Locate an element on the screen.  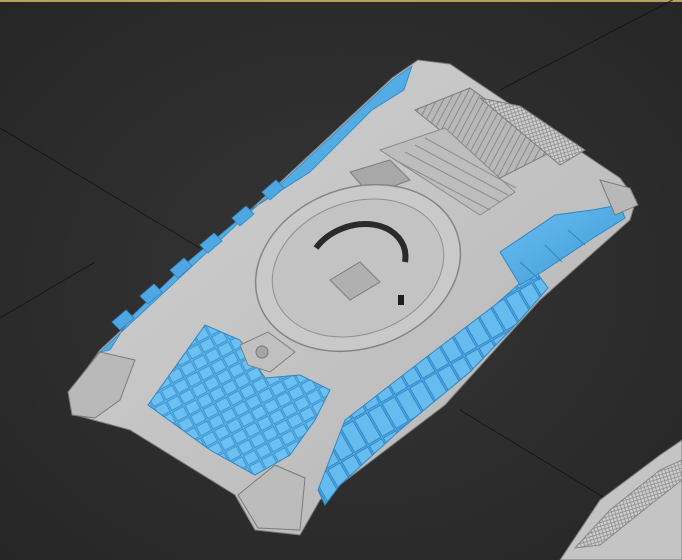
periscope is located at coordinates (262, 352).